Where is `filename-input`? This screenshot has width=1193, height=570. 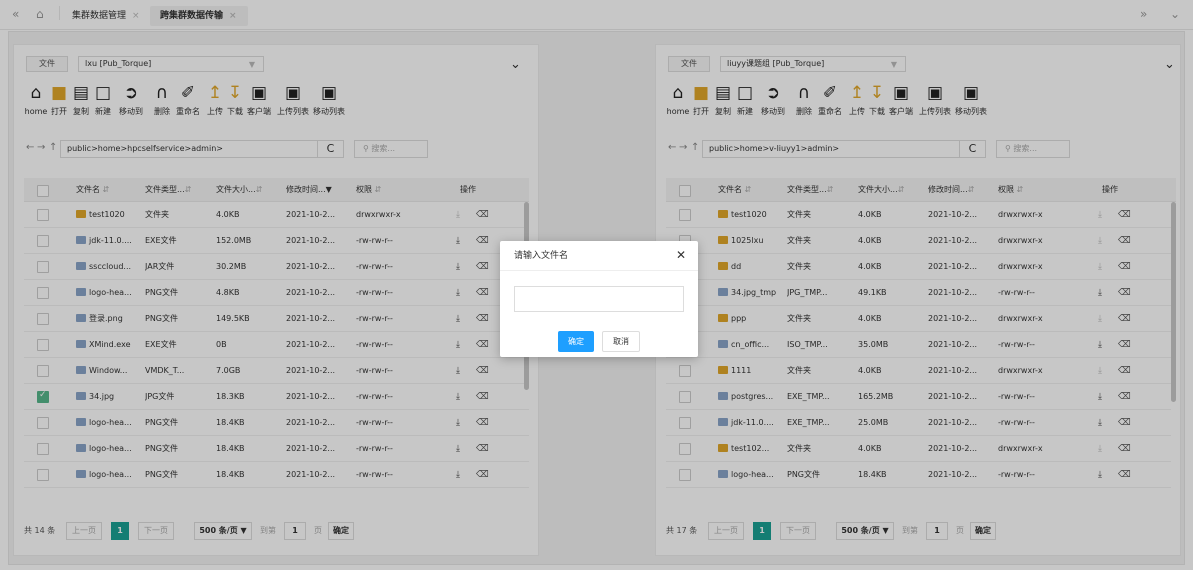
filename-input is located at coordinates (599, 299).